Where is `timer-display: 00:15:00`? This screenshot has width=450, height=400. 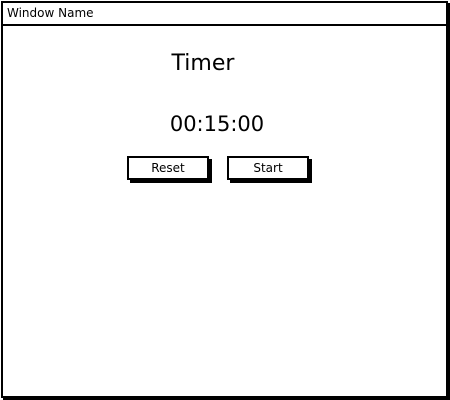 timer-display: 00:15:00 is located at coordinates (217, 124).